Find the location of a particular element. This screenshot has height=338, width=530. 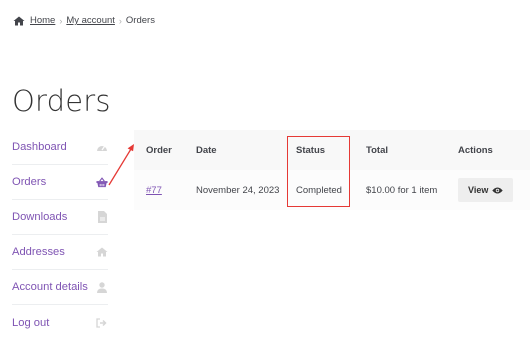

view-button-label: View is located at coordinates (478, 190).